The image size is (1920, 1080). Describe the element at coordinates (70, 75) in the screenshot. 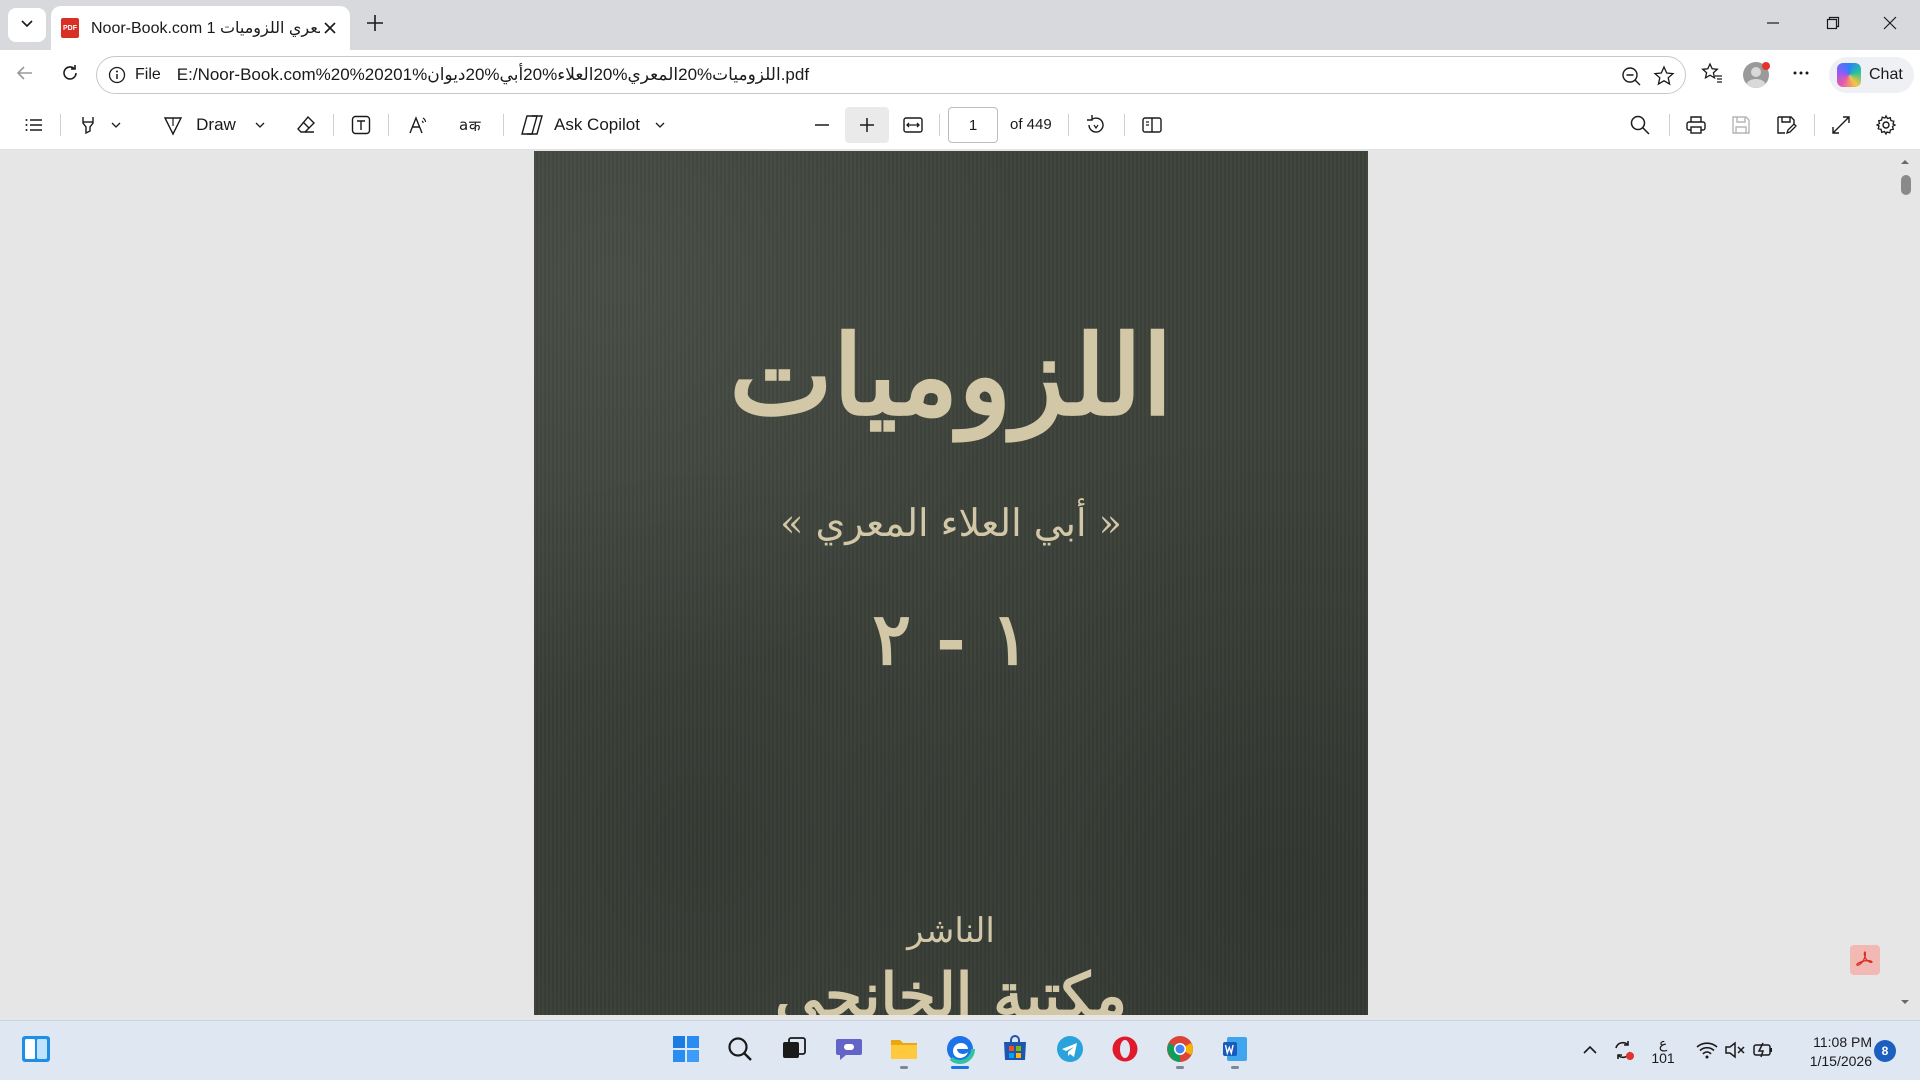

I see `refresh-button` at that location.